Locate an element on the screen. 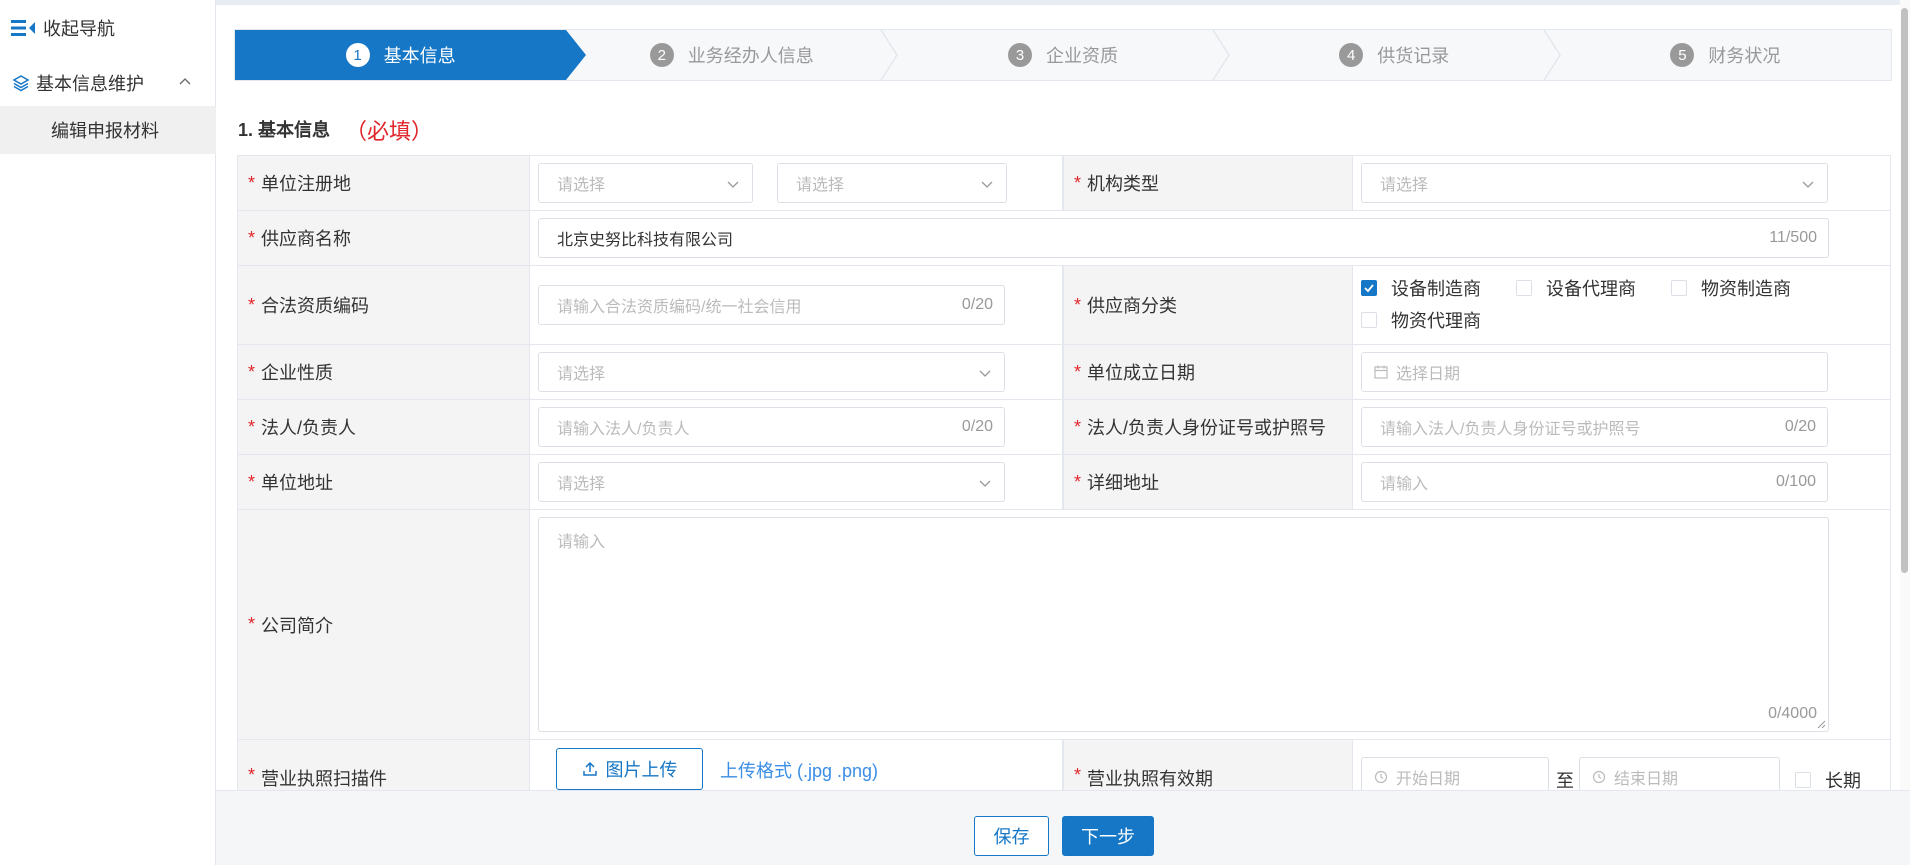 This screenshot has width=1910, height=865. field-label: * 单位注册地 is located at coordinates (383, 183).